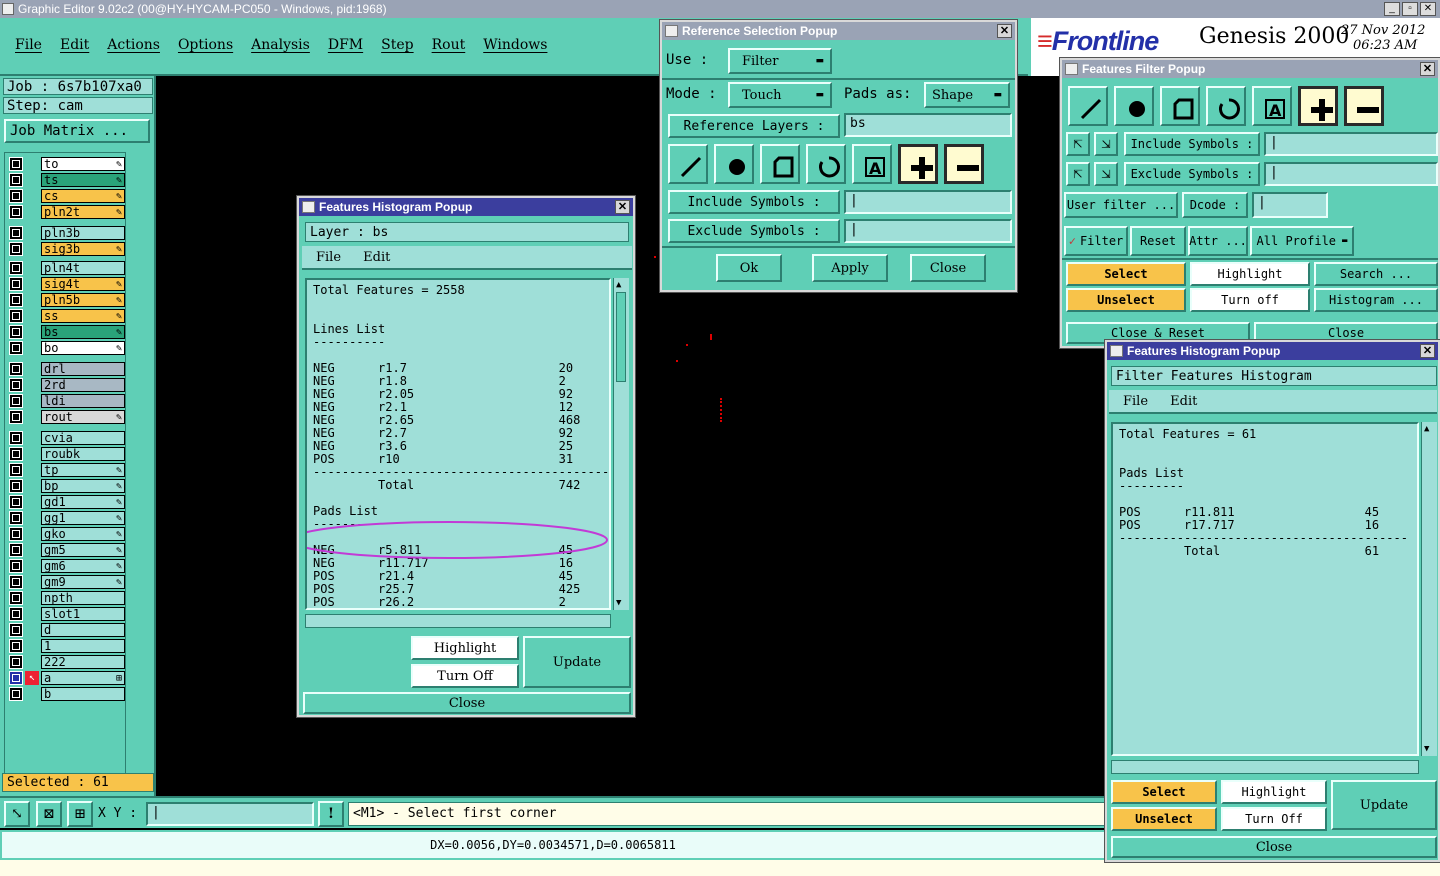 The height and width of the screenshot is (876, 1440). I want to click on menu-rout: Rout, so click(449, 45).